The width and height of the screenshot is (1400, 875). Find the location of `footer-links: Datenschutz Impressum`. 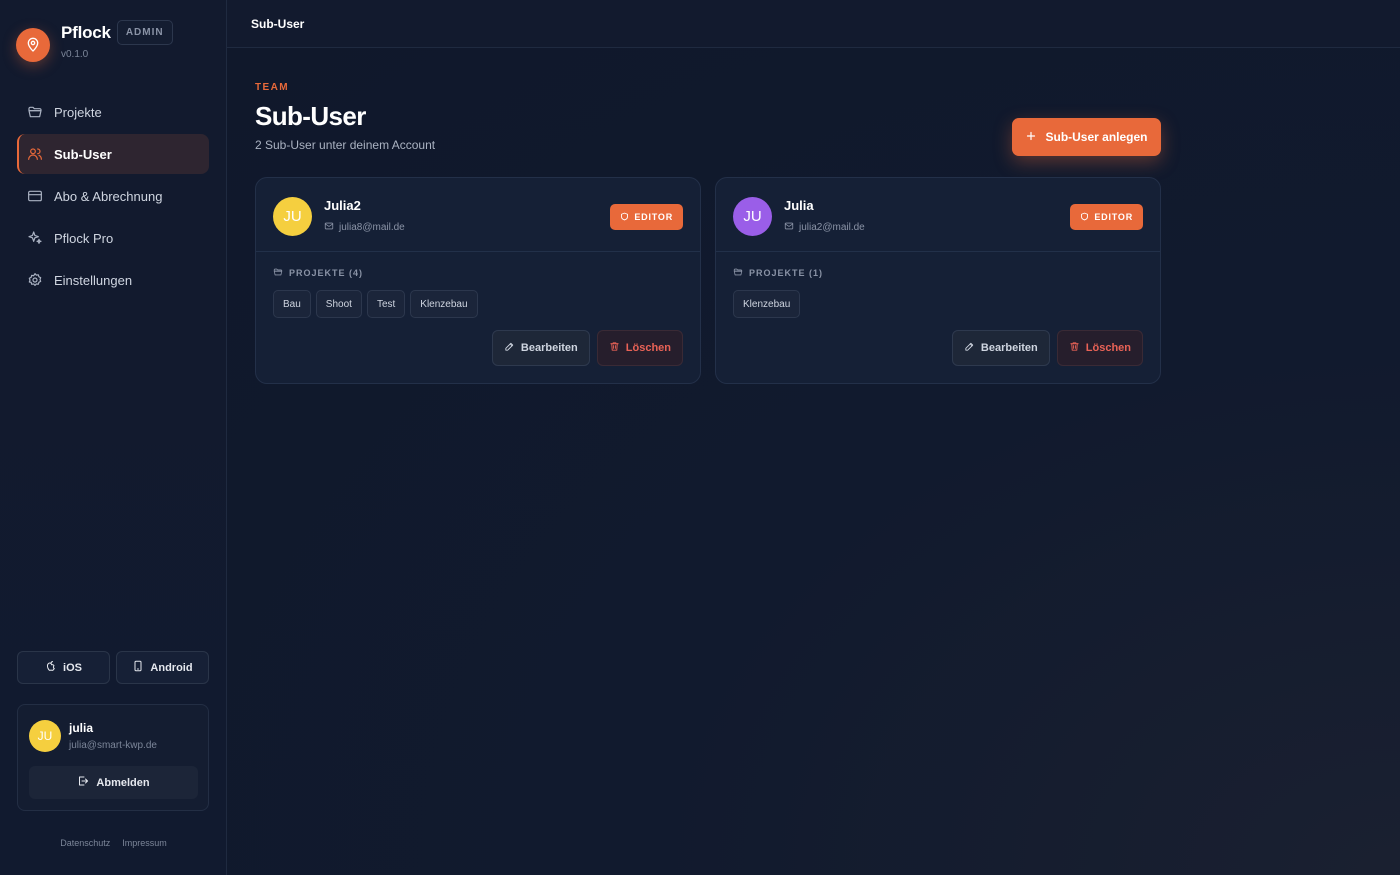

footer-links: Datenschutz Impressum is located at coordinates (113, 843).